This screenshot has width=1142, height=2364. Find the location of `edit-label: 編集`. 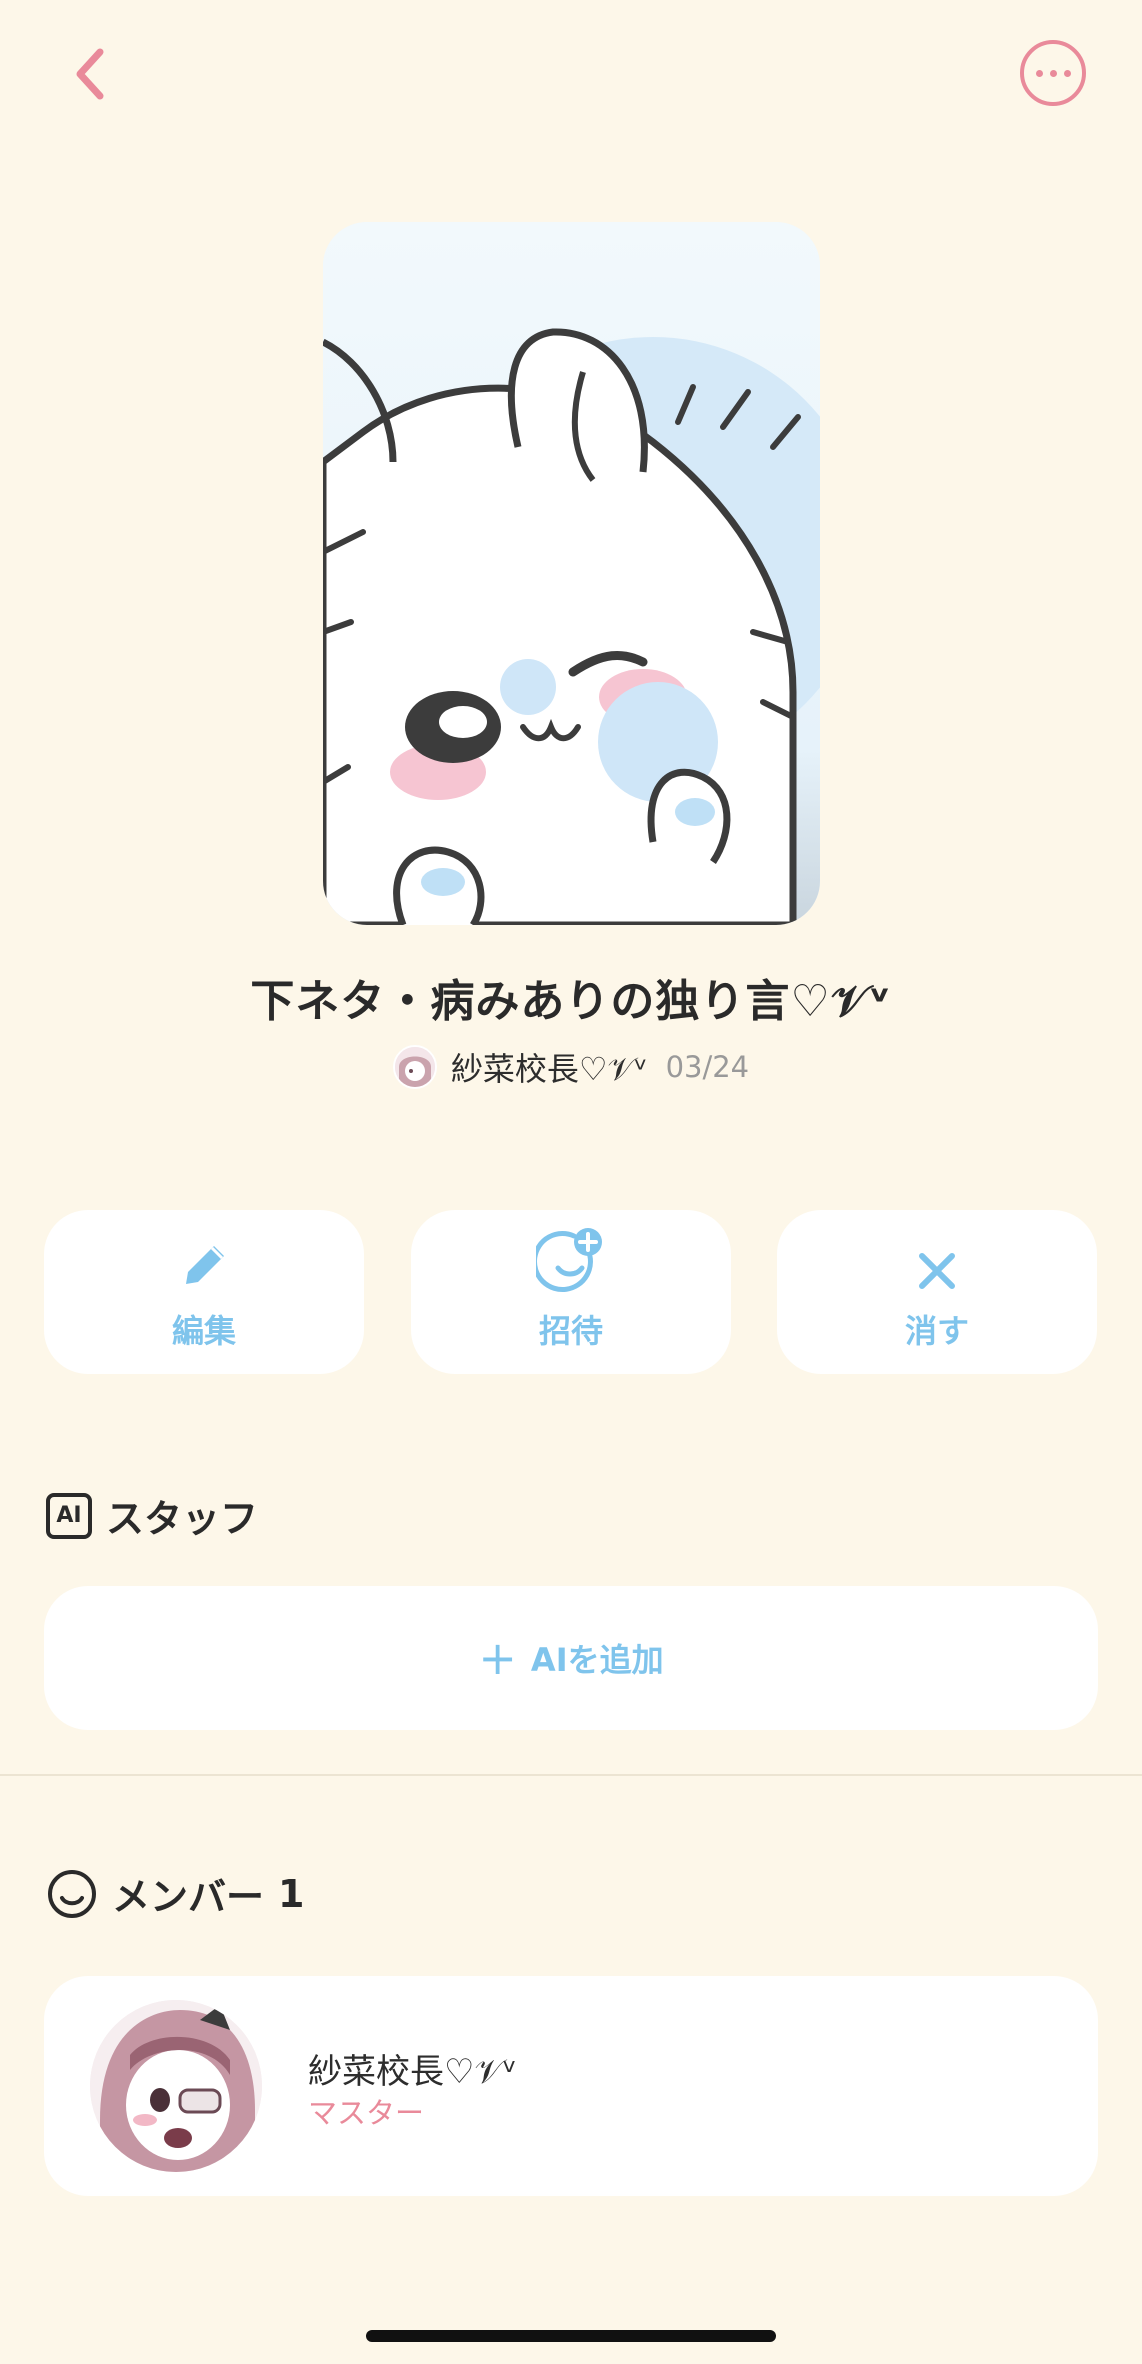

edit-label: 編集 is located at coordinates (203, 1331).